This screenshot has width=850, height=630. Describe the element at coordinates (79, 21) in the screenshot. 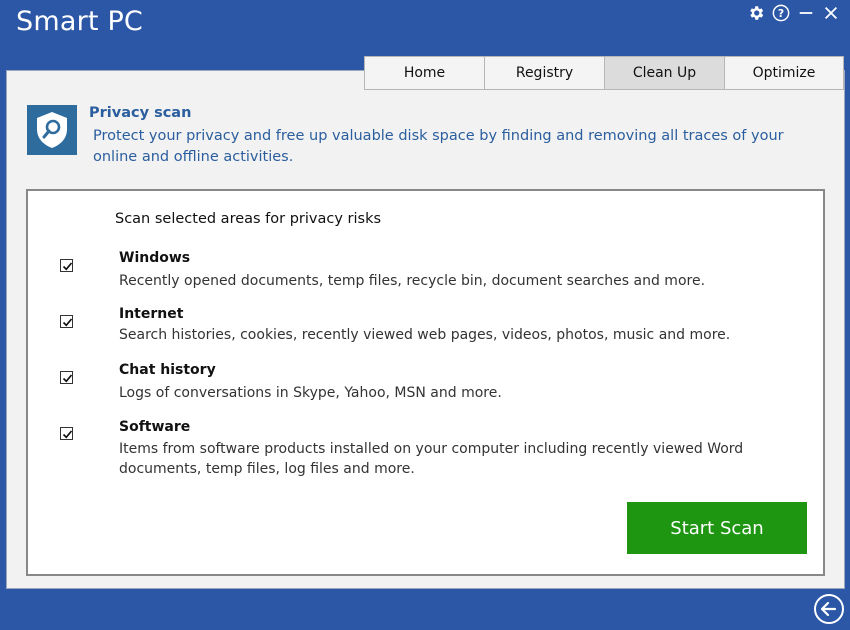

I see `app-title: Smart PC` at that location.